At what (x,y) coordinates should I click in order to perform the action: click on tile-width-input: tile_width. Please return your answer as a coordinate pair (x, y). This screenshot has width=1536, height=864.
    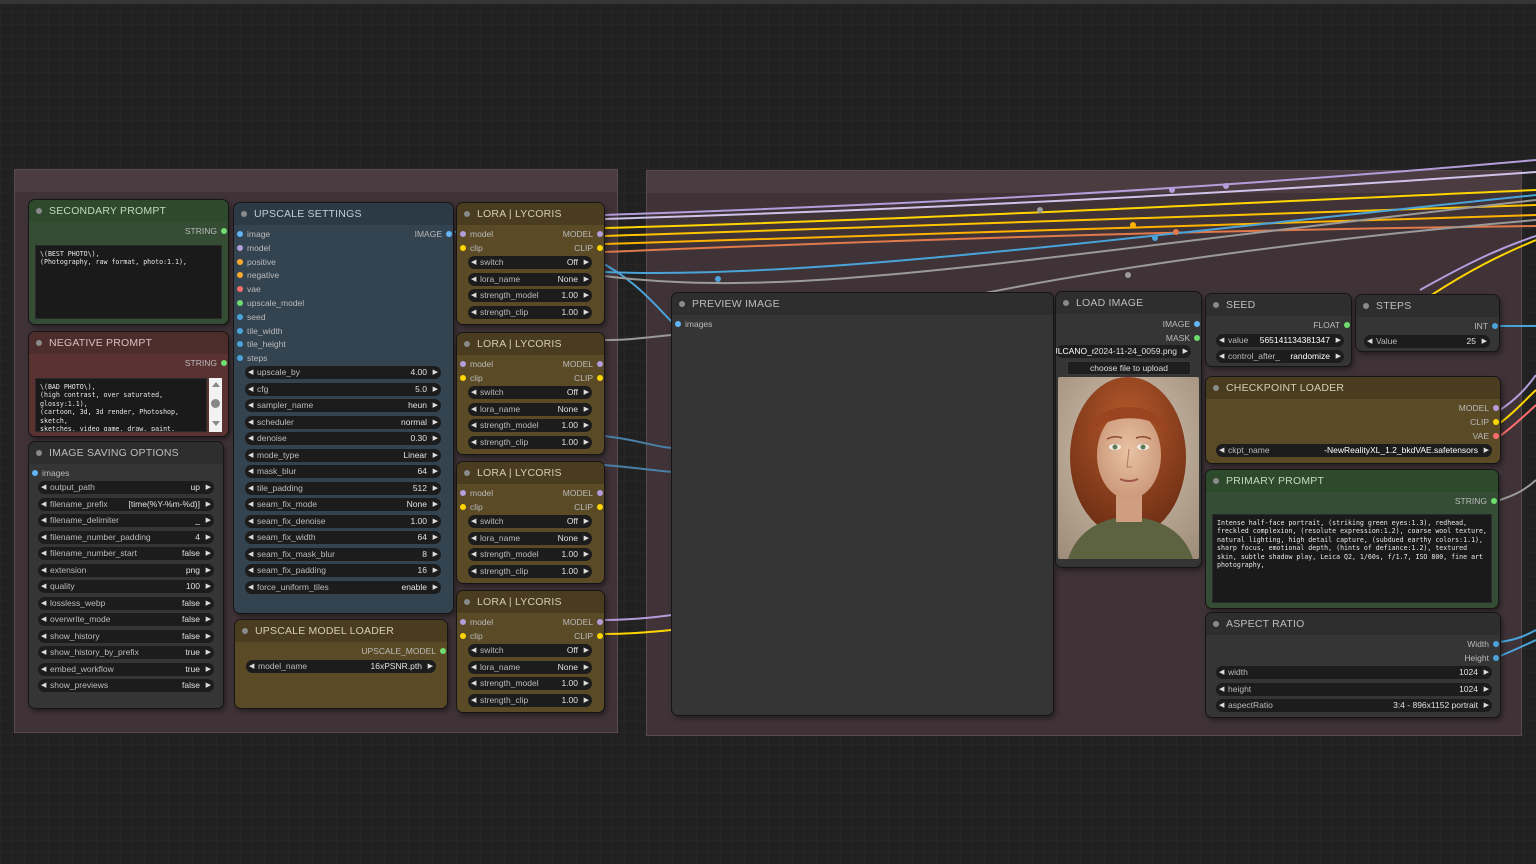
    Looking at the image, I should click on (259, 331).